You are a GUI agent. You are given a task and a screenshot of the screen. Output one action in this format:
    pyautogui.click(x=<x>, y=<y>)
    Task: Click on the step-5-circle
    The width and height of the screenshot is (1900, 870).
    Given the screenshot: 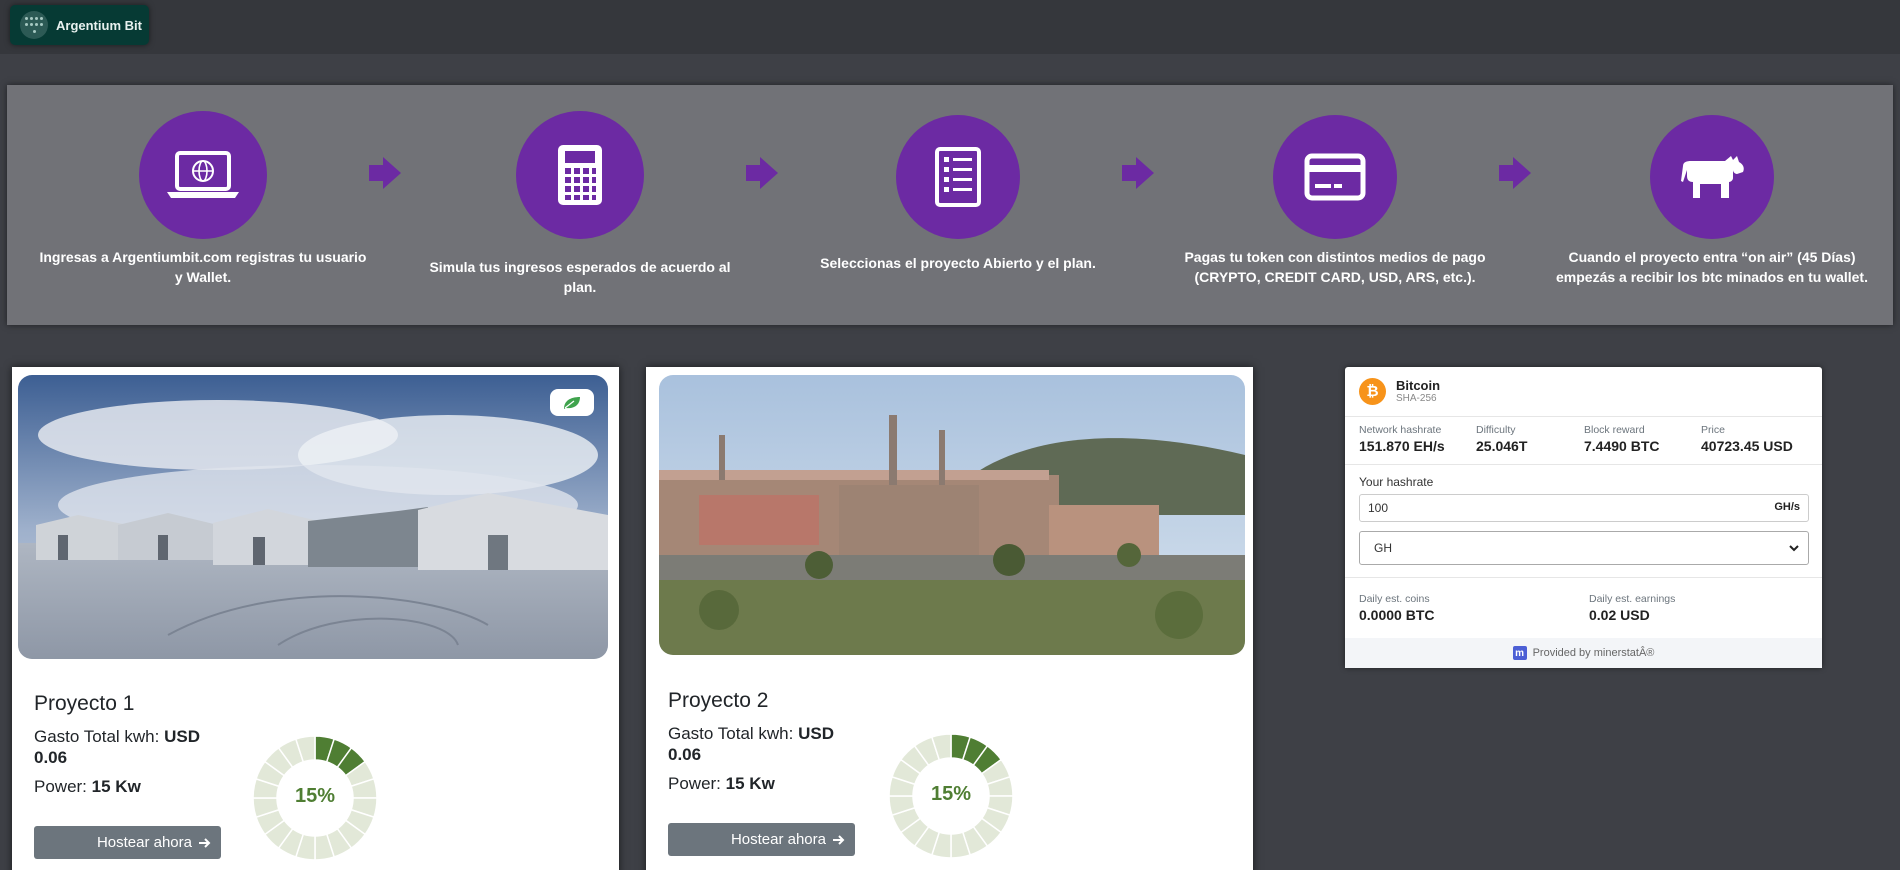 What is the action you would take?
    pyautogui.click(x=1712, y=177)
    